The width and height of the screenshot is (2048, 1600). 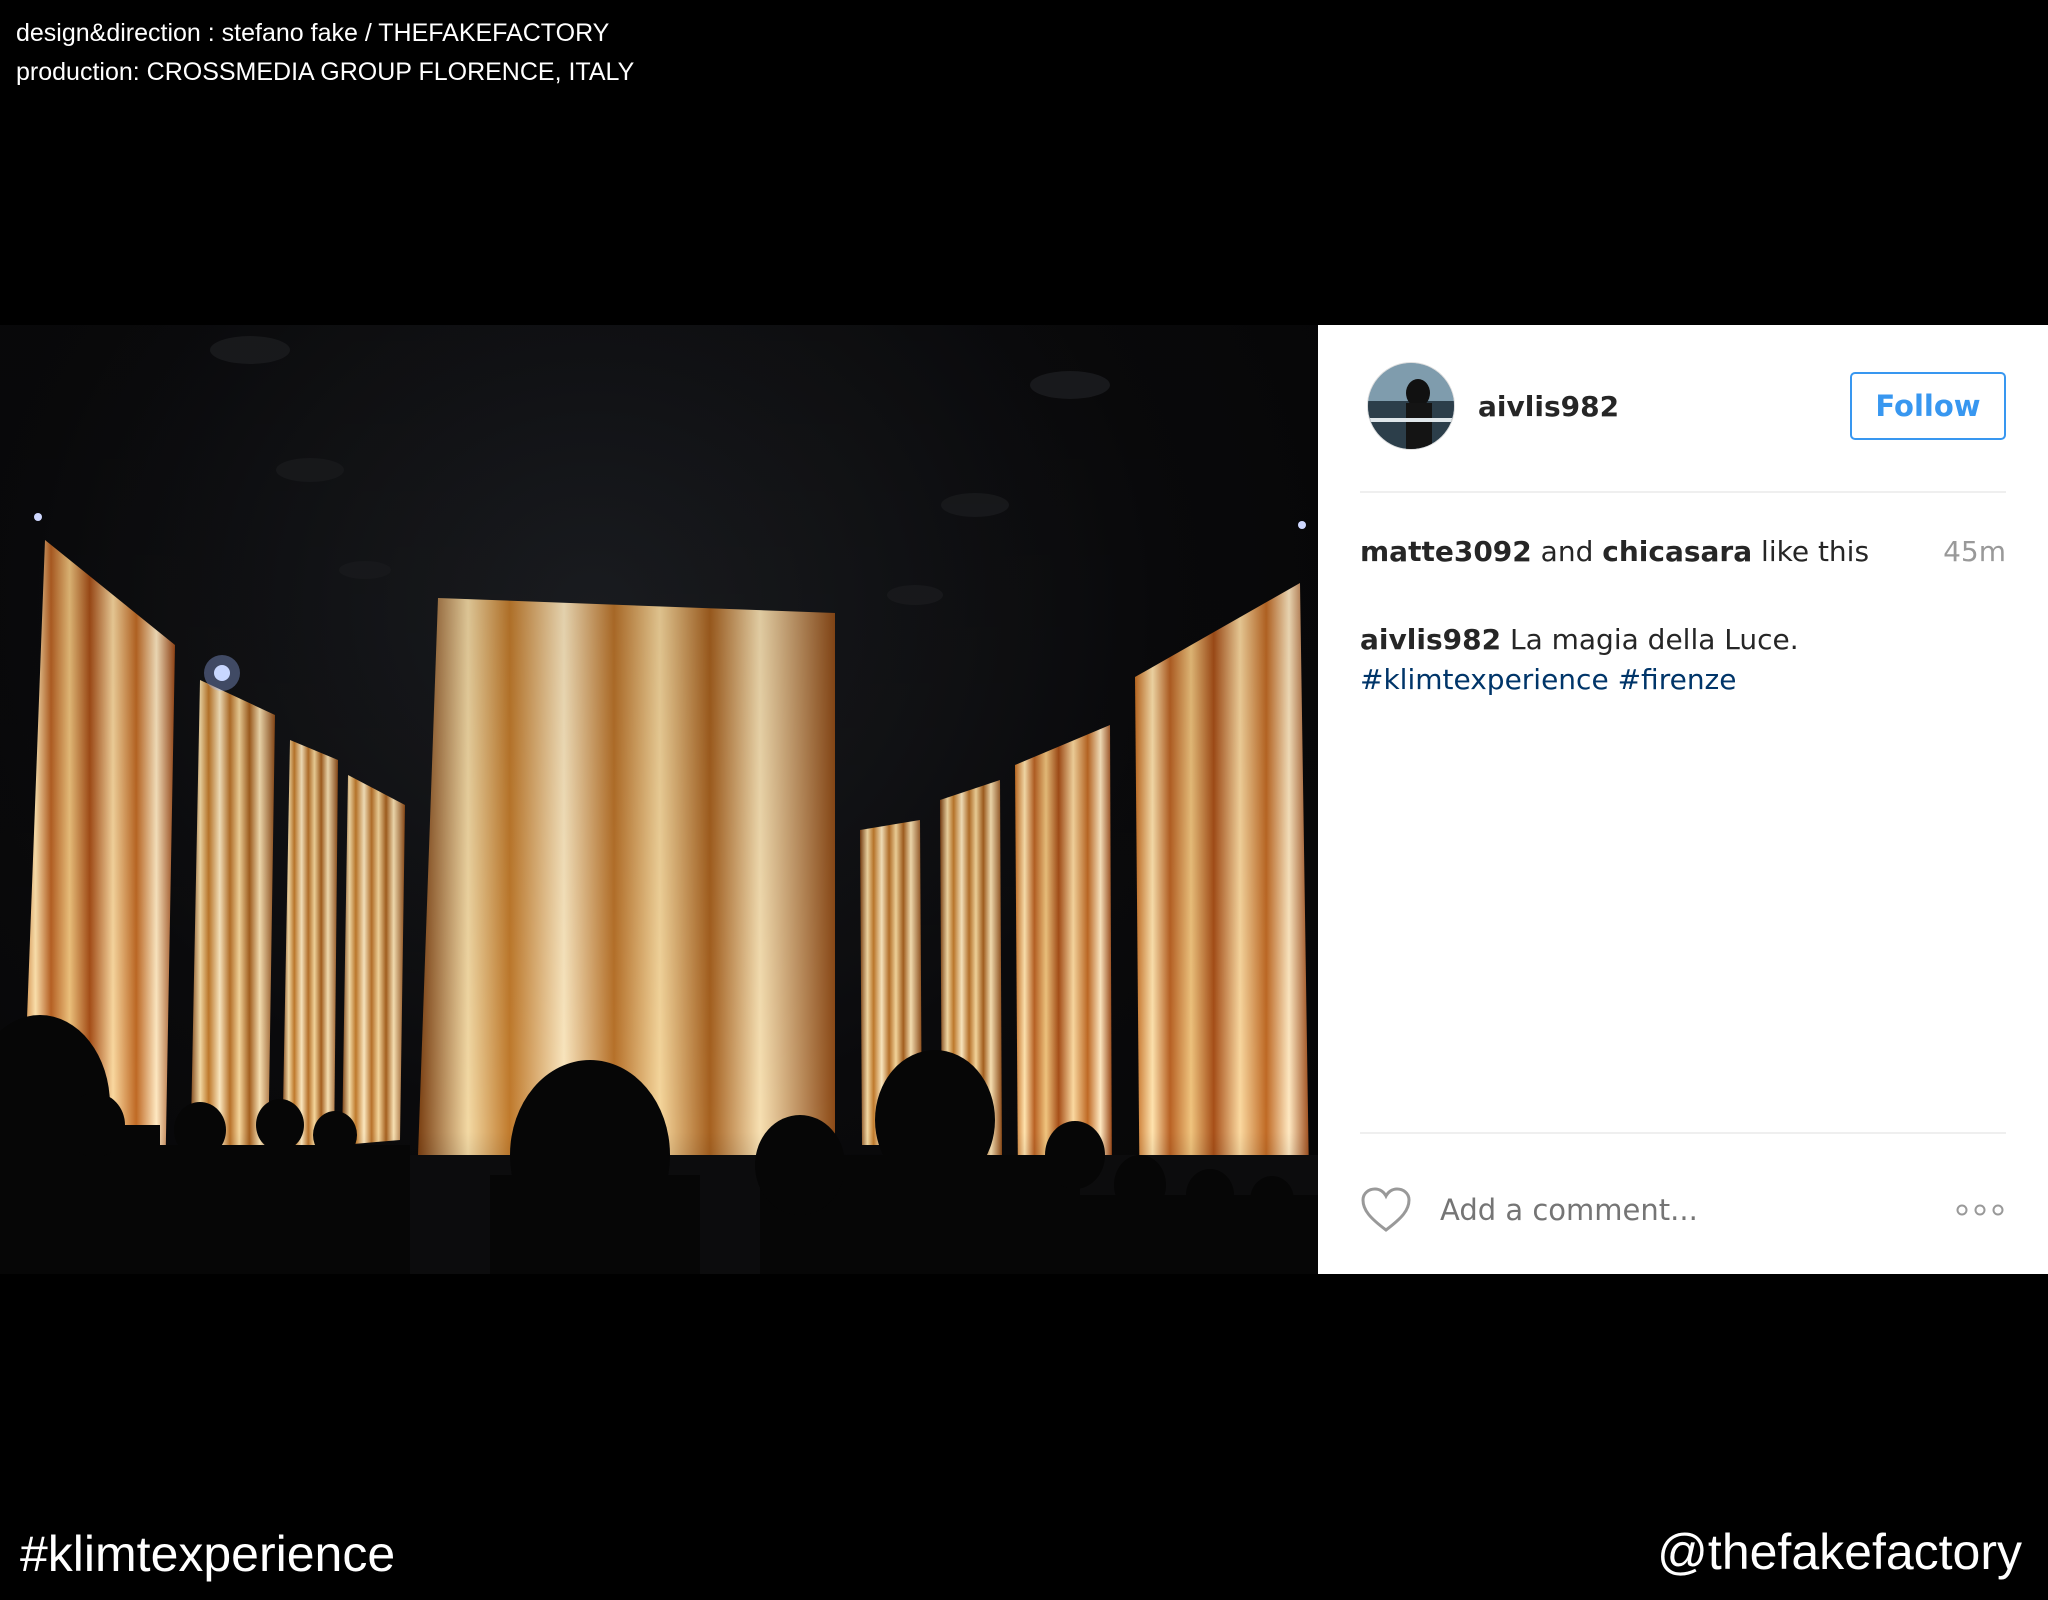 What do you see at coordinates (1677, 551) in the screenshot?
I see `liker-2: chicasara` at bounding box center [1677, 551].